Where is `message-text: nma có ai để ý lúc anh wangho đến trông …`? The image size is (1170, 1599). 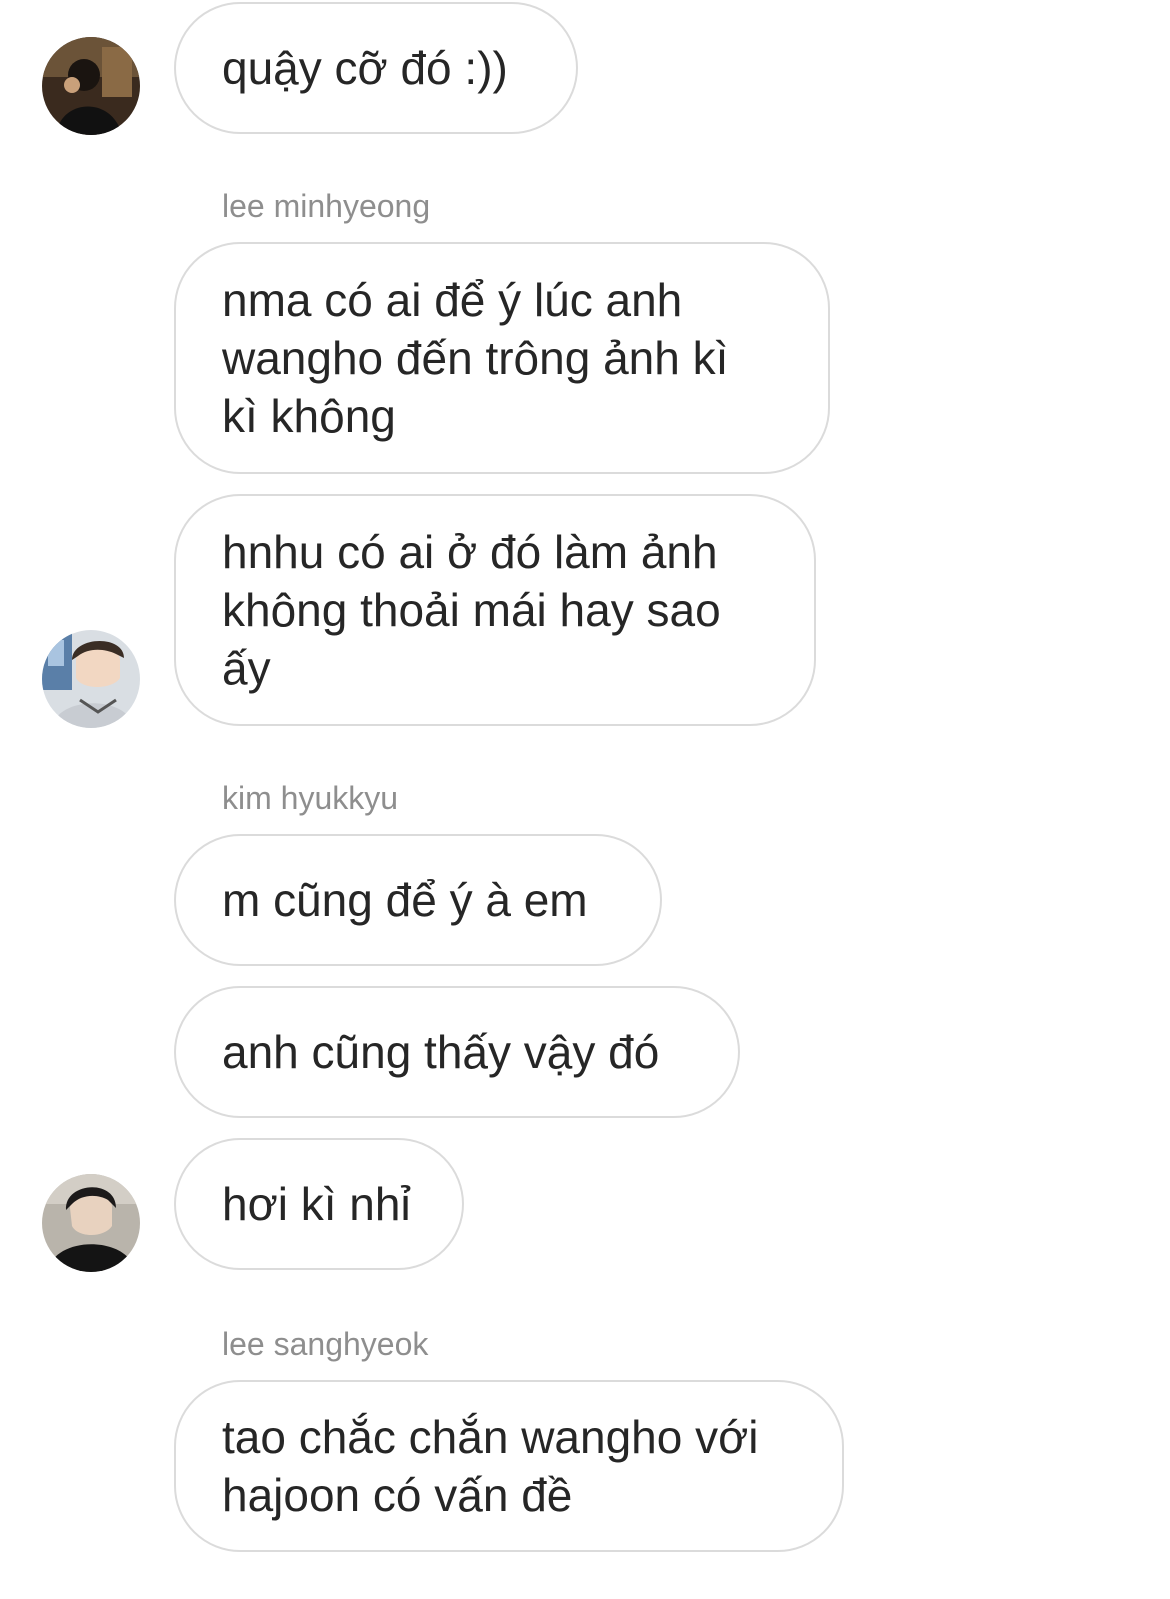
message-text: nma có ai để ý lúc anh wangho đến trông … is located at coordinates (475, 358).